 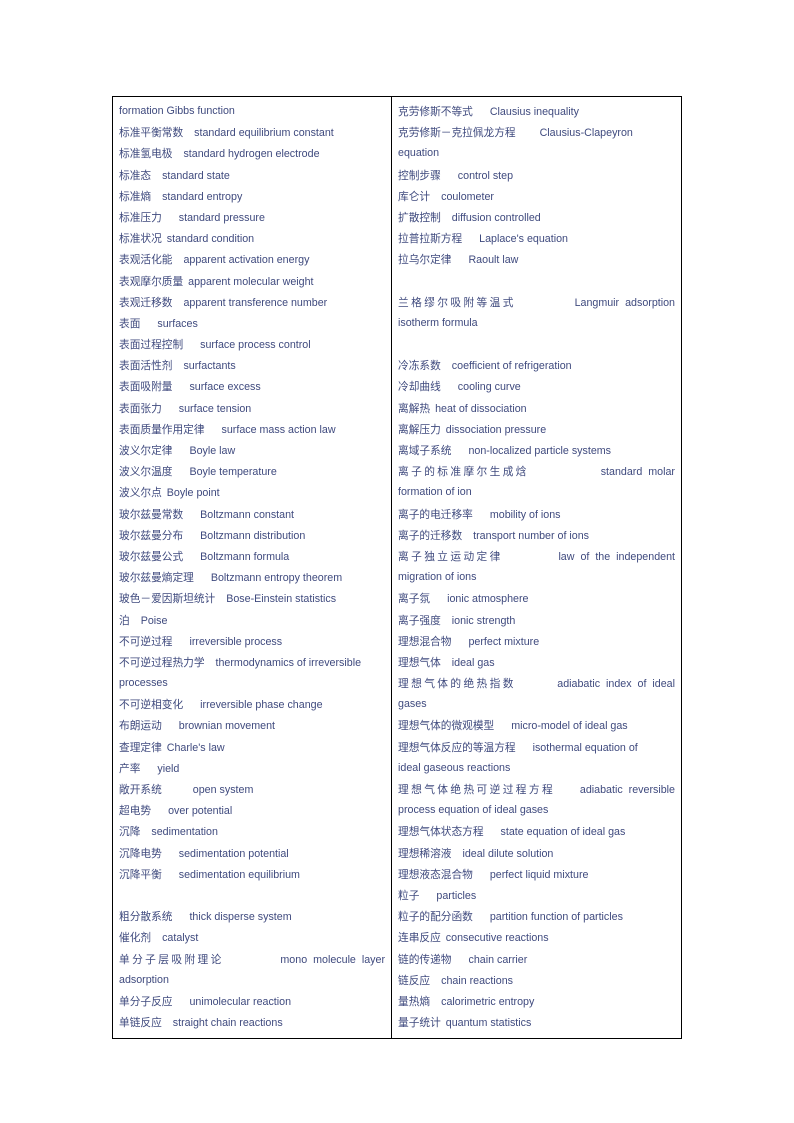 What do you see at coordinates (196, 175) in the screenshot?
I see `glossary-term-en: standard state` at bounding box center [196, 175].